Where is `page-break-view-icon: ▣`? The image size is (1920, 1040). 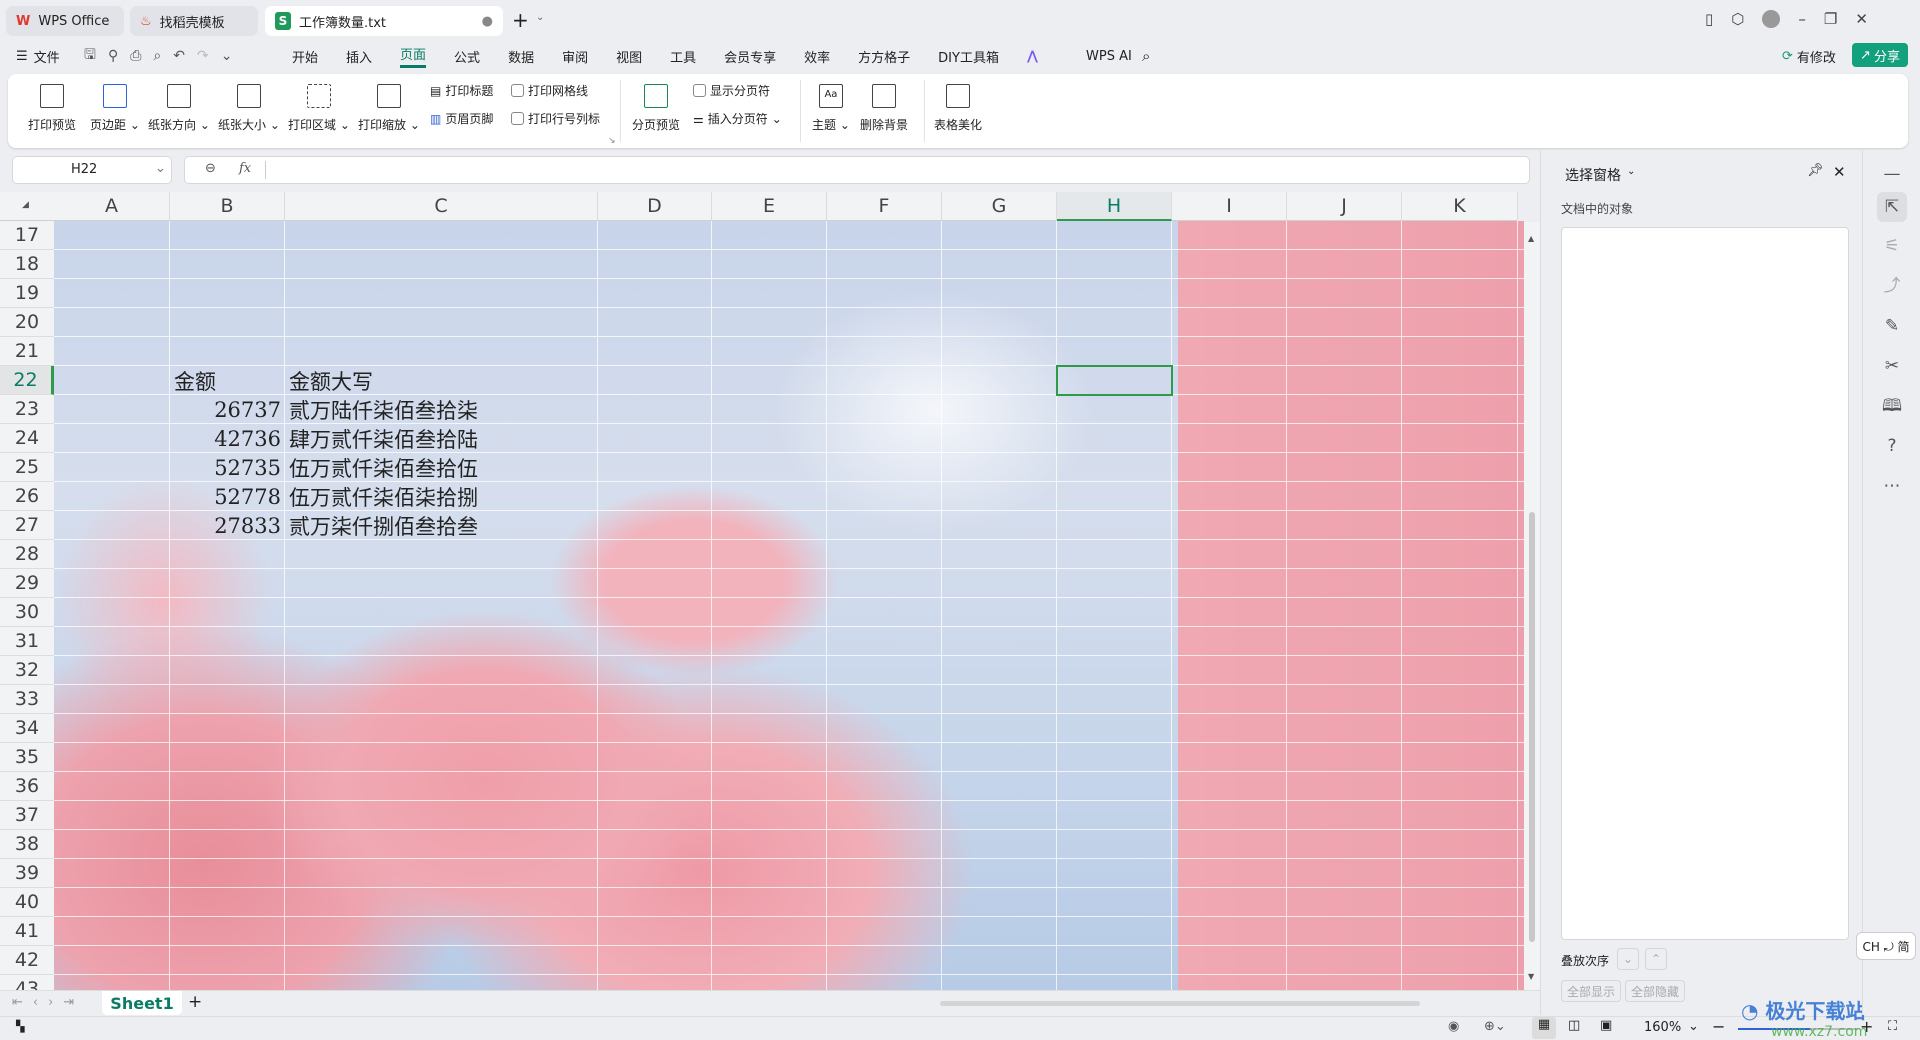 page-break-view-icon: ▣ is located at coordinates (1606, 1025).